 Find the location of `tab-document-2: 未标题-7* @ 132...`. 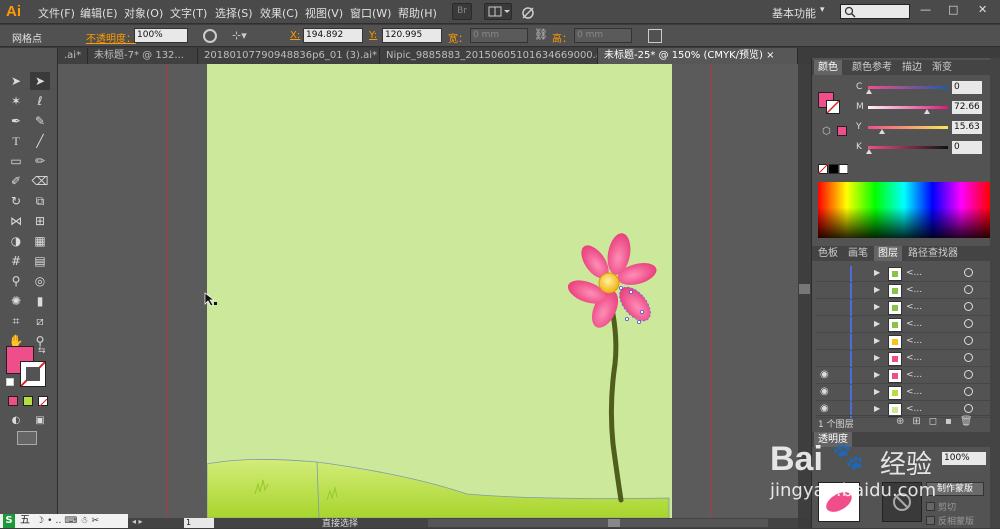

tab-document-2: 未标题-7* @ 132... is located at coordinates (143, 56).